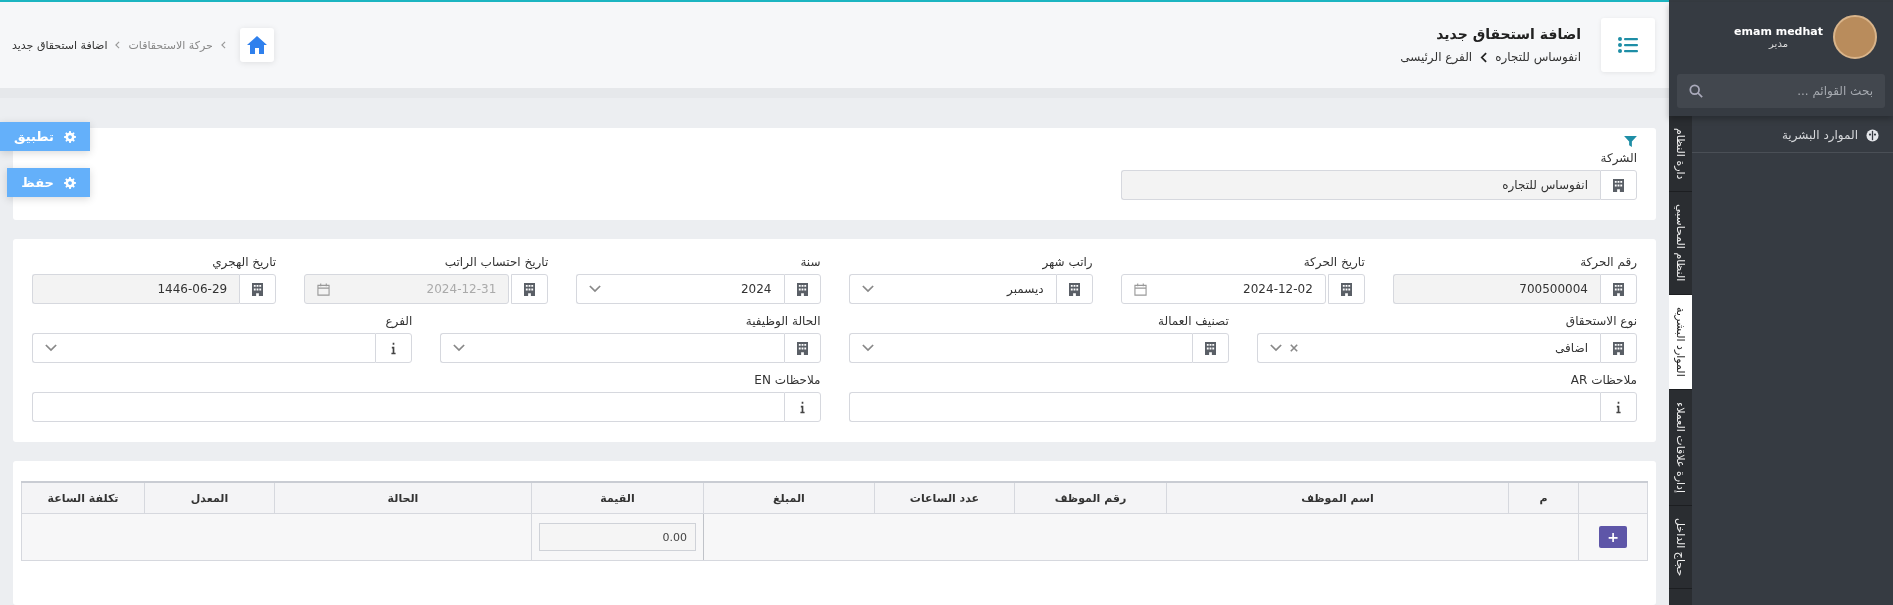  I want to click on column-header: القيمة, so click(617, 498).